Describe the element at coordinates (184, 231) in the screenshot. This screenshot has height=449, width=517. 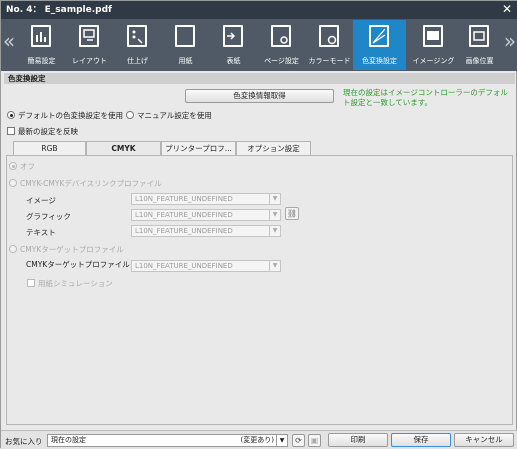
I see `text-profile-value: L10N_FEATURE_UNDEFINED` at that location.